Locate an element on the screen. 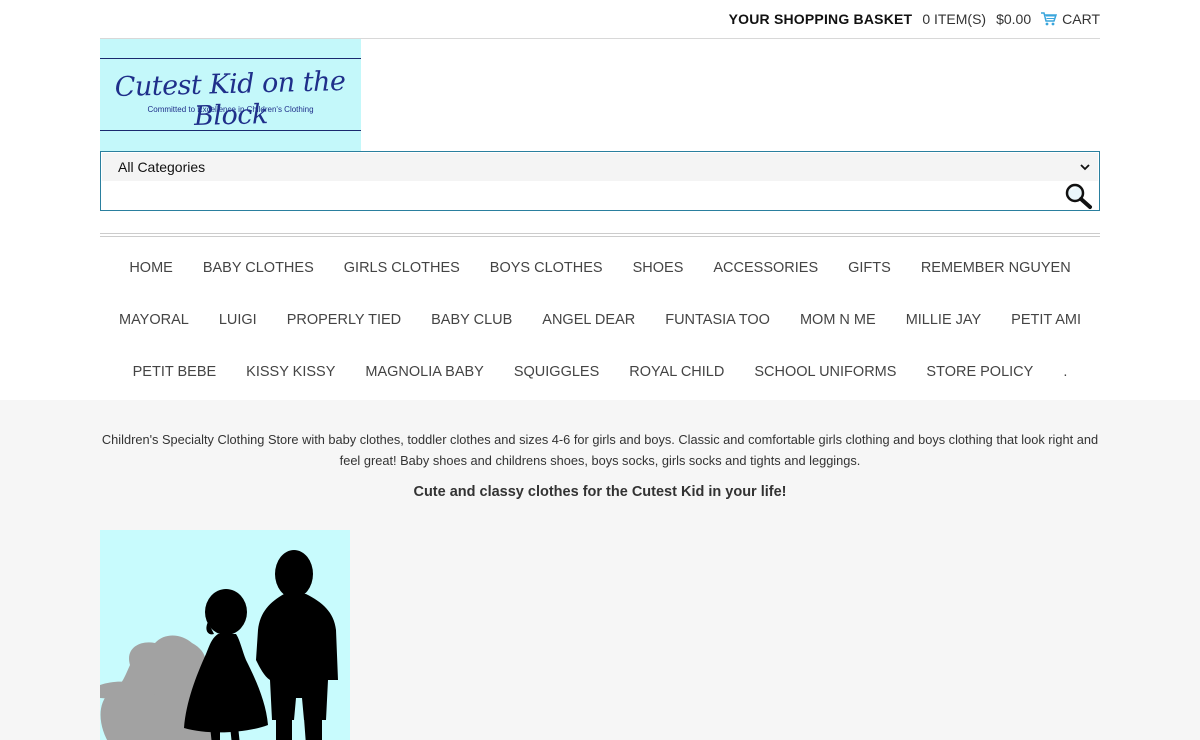 The width and height of the screenshot is (1200, 740). children-silhouette-image is located at coordinates (219, 645).